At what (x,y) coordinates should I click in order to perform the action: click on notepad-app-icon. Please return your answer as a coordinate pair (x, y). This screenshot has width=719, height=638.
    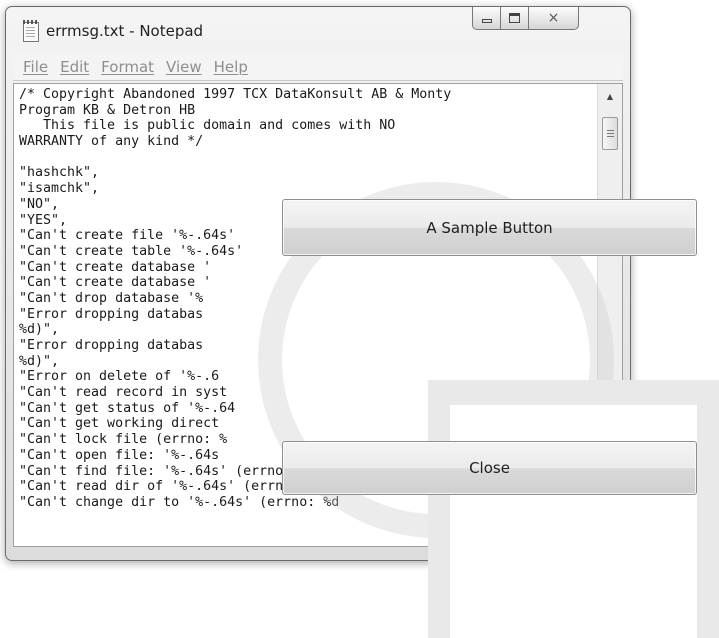
    Looking at the image, I should click on (31, 31).